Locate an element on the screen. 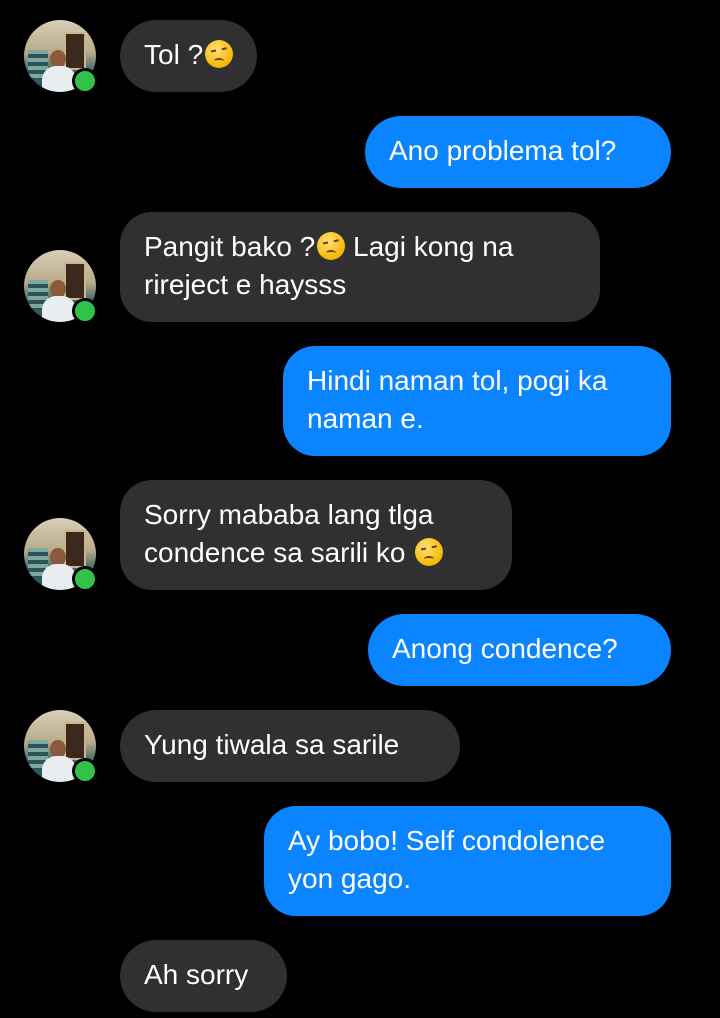 The image size is (720, 1018). message-text: Yung tiwala sa sarile is located at coordinates (272, 744).